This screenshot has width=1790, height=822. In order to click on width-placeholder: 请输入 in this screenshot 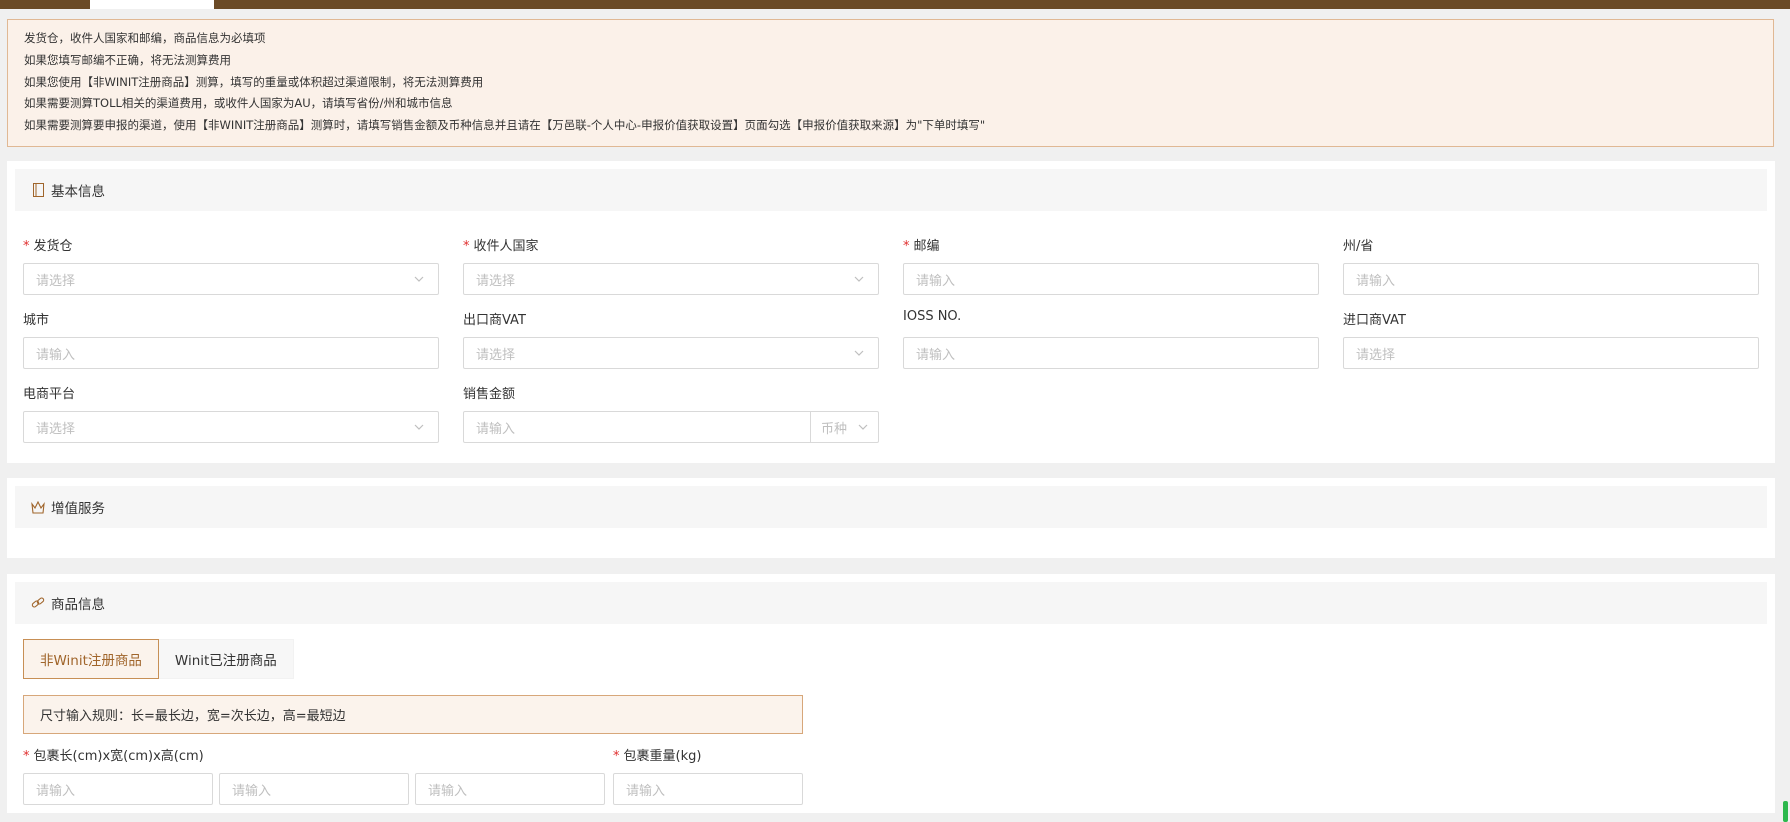, I will do `click(252, 791)`.